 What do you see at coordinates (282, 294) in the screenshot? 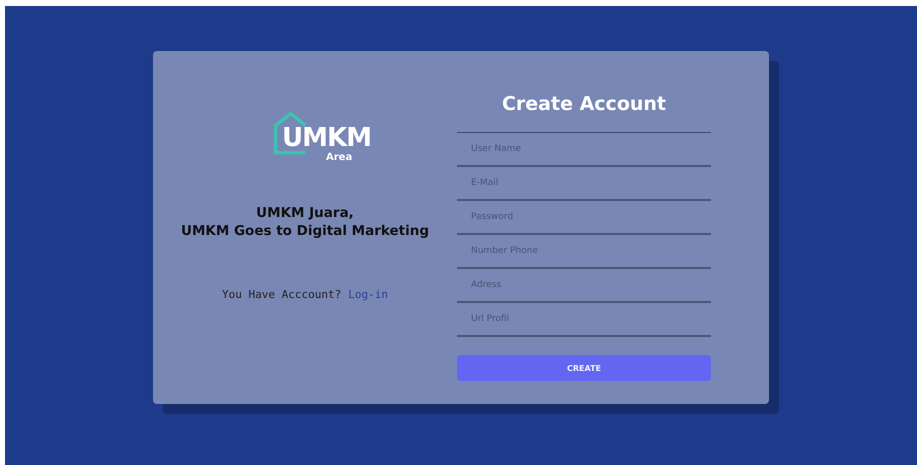
I see `login-prompt: You Have Acccount?` at bounding box center [282, 294].